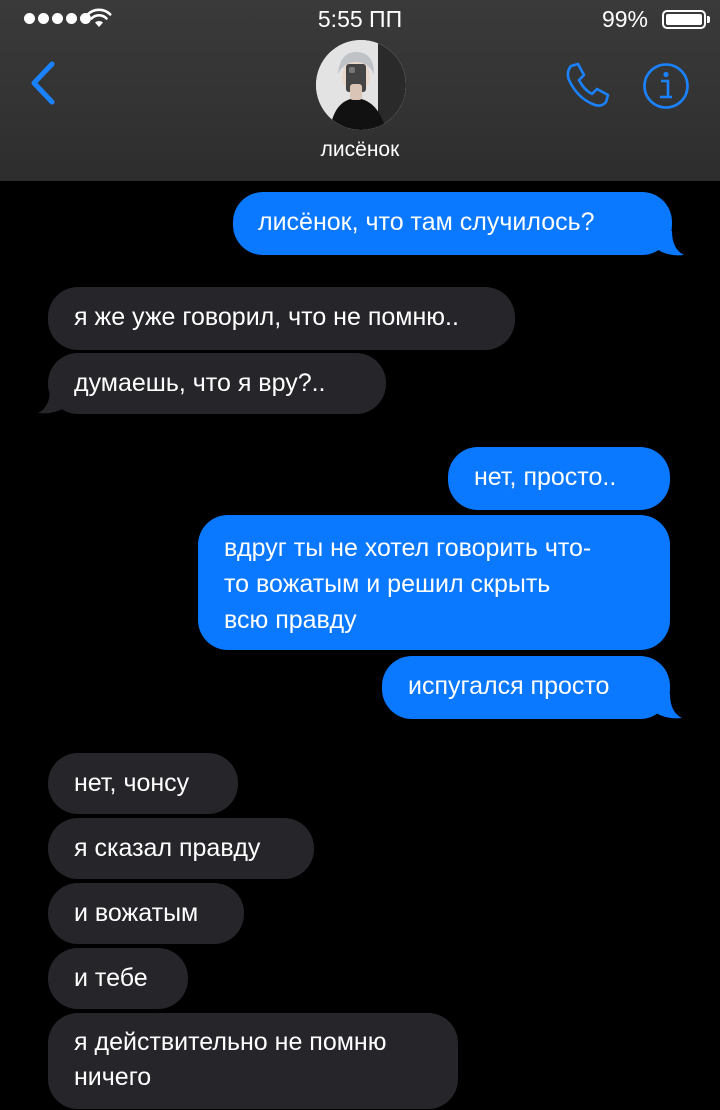 The image size is (720, 1110). I want to click on call-button, so click(587, 85).